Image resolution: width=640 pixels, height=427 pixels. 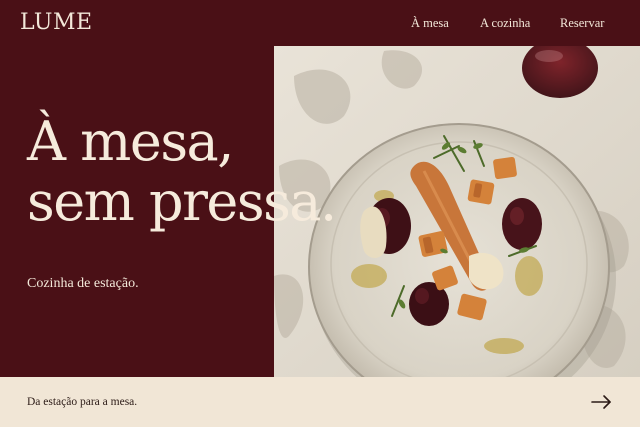 I want to click on bottom-strip: Da estação para a mesa., so click(x=320, y=402).